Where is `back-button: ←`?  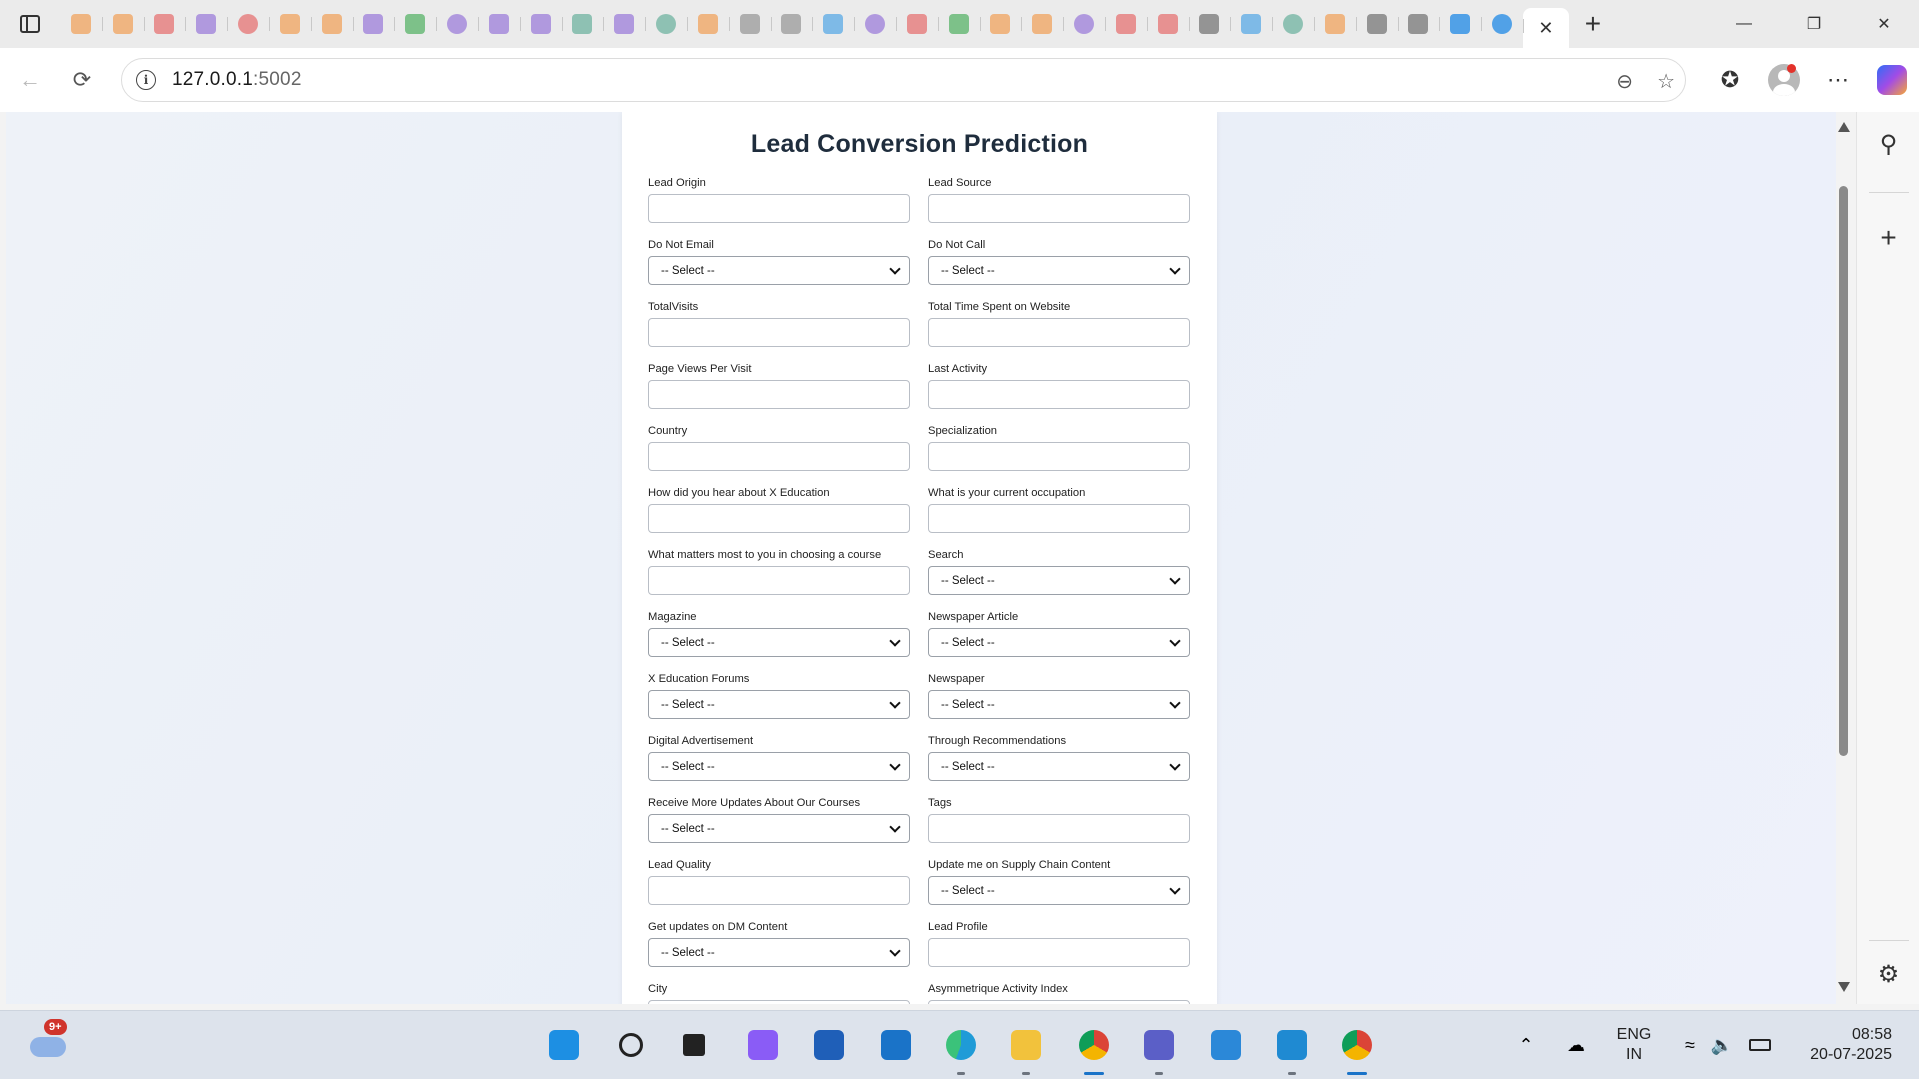
back-button: ← is located at coordinates (30, 80).